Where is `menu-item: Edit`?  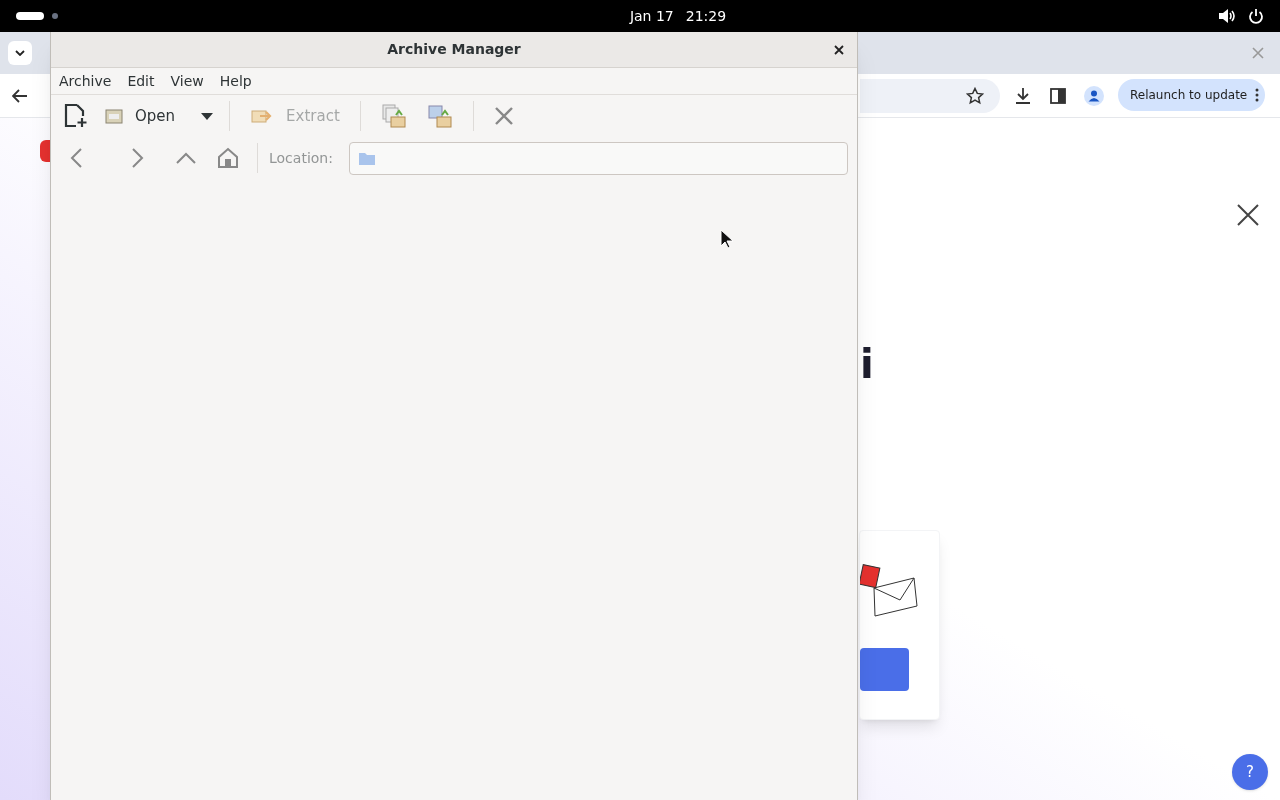
menu-item: Edit is located at coordinates (141, 81).